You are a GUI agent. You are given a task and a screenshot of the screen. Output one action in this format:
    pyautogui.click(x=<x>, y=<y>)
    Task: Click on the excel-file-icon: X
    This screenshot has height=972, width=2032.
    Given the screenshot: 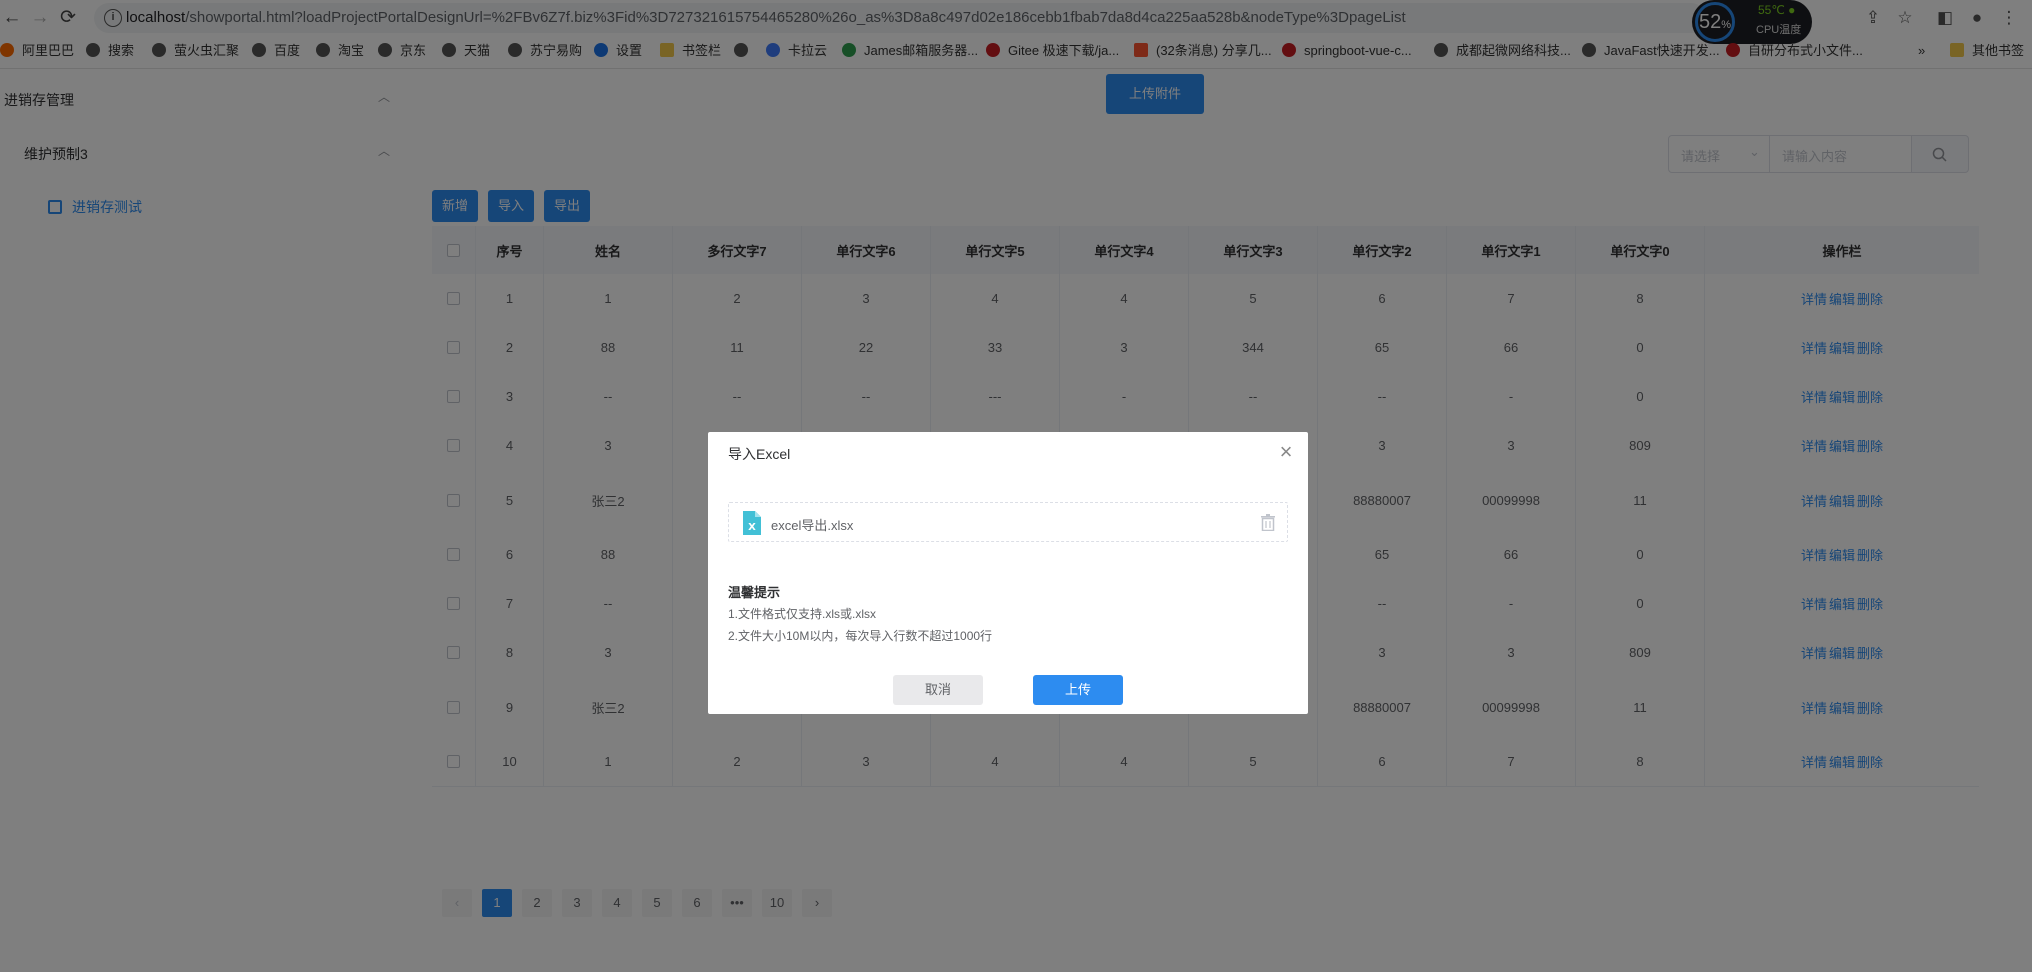 What is the action you would take?
    pyautogui.click(x=752, y=523)
    